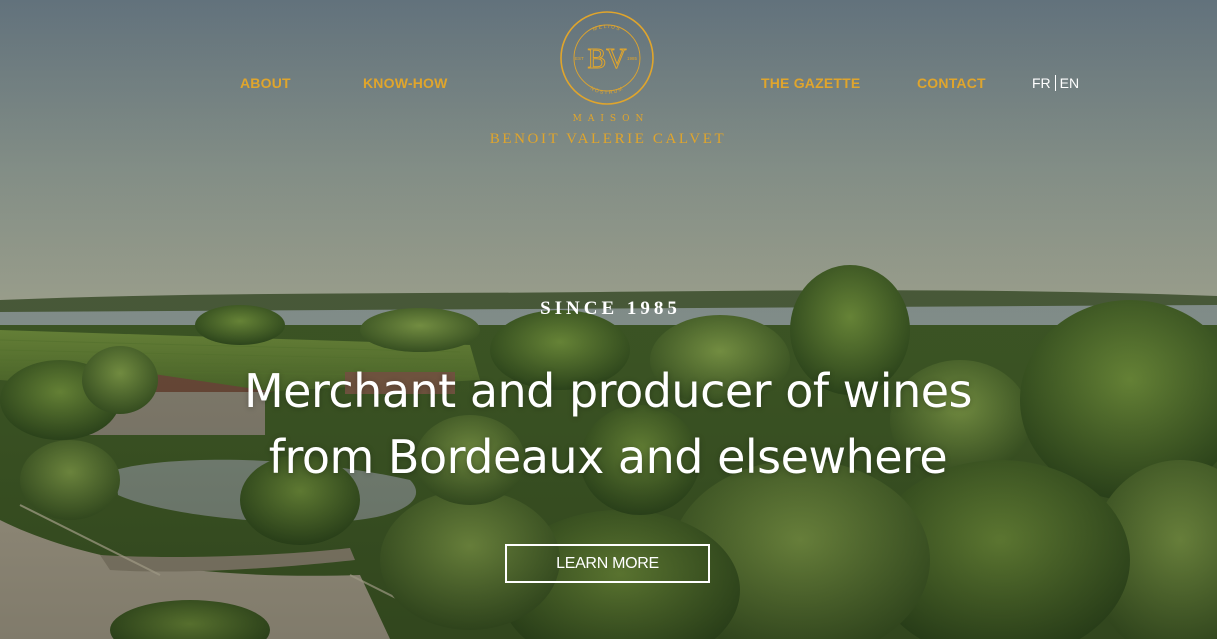  I want to click on svg-text: MELIUS, so click(607, 28).